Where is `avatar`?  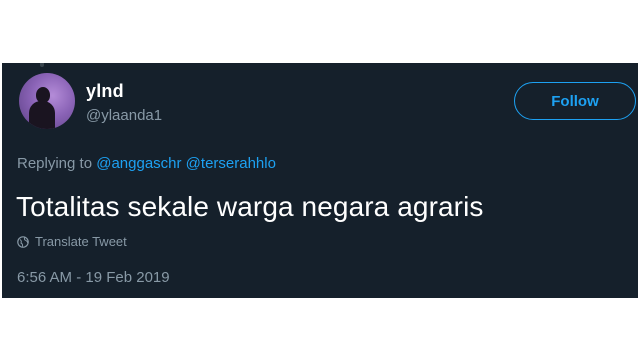 avatar is located at coordinates (47, 101).